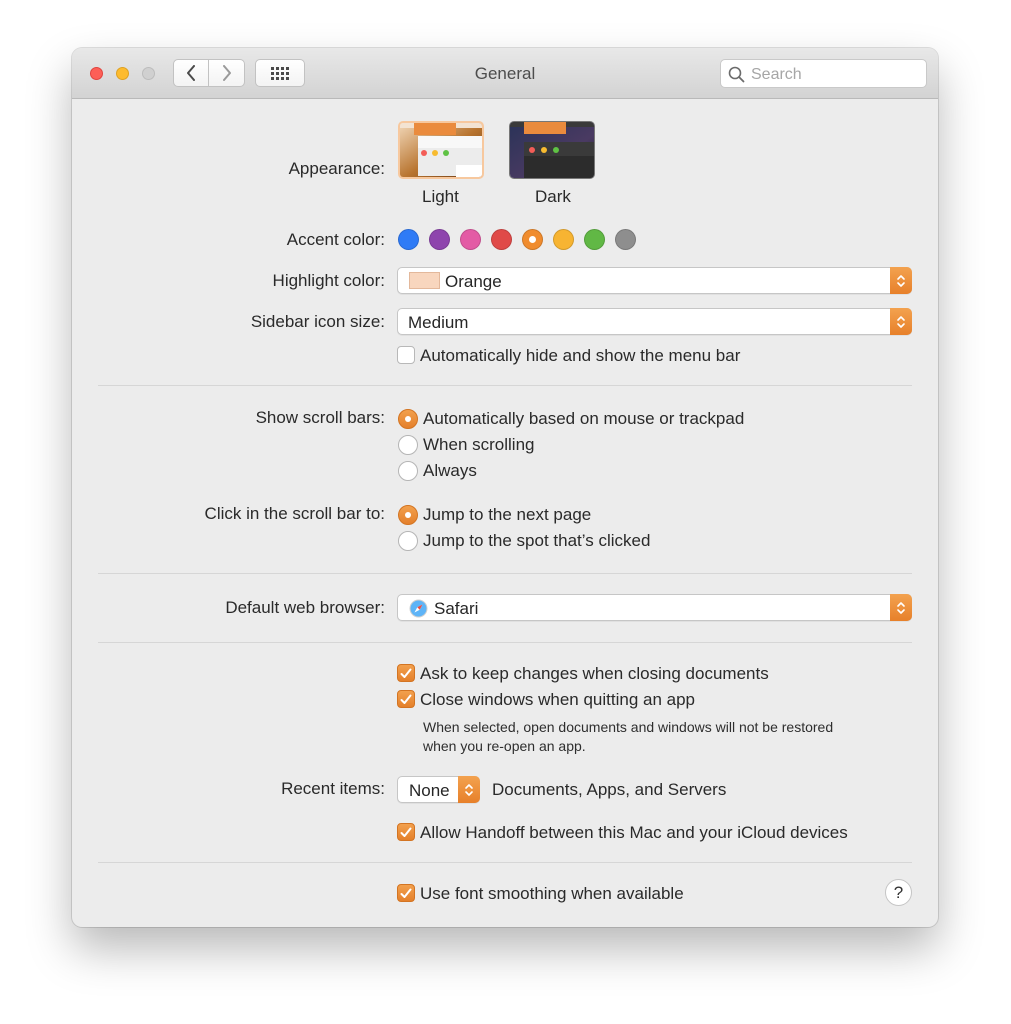  I want to click on search-input, so click(836, 74).